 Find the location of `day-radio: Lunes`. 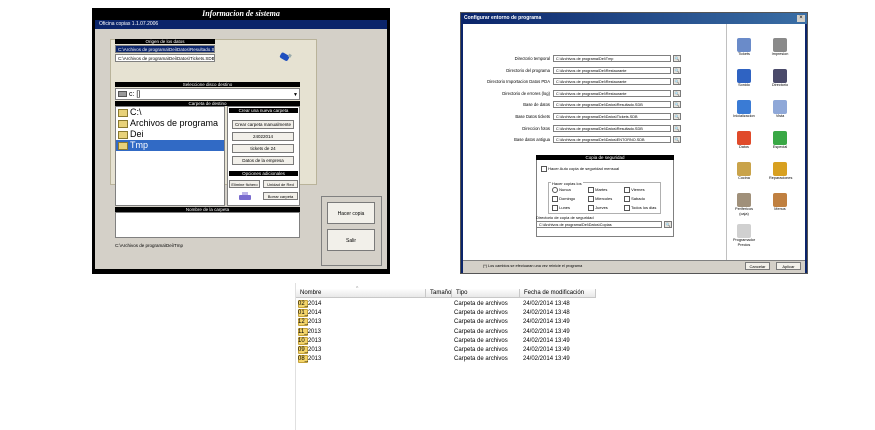

day-radio: Lunes is located at coordinates (561, 208).